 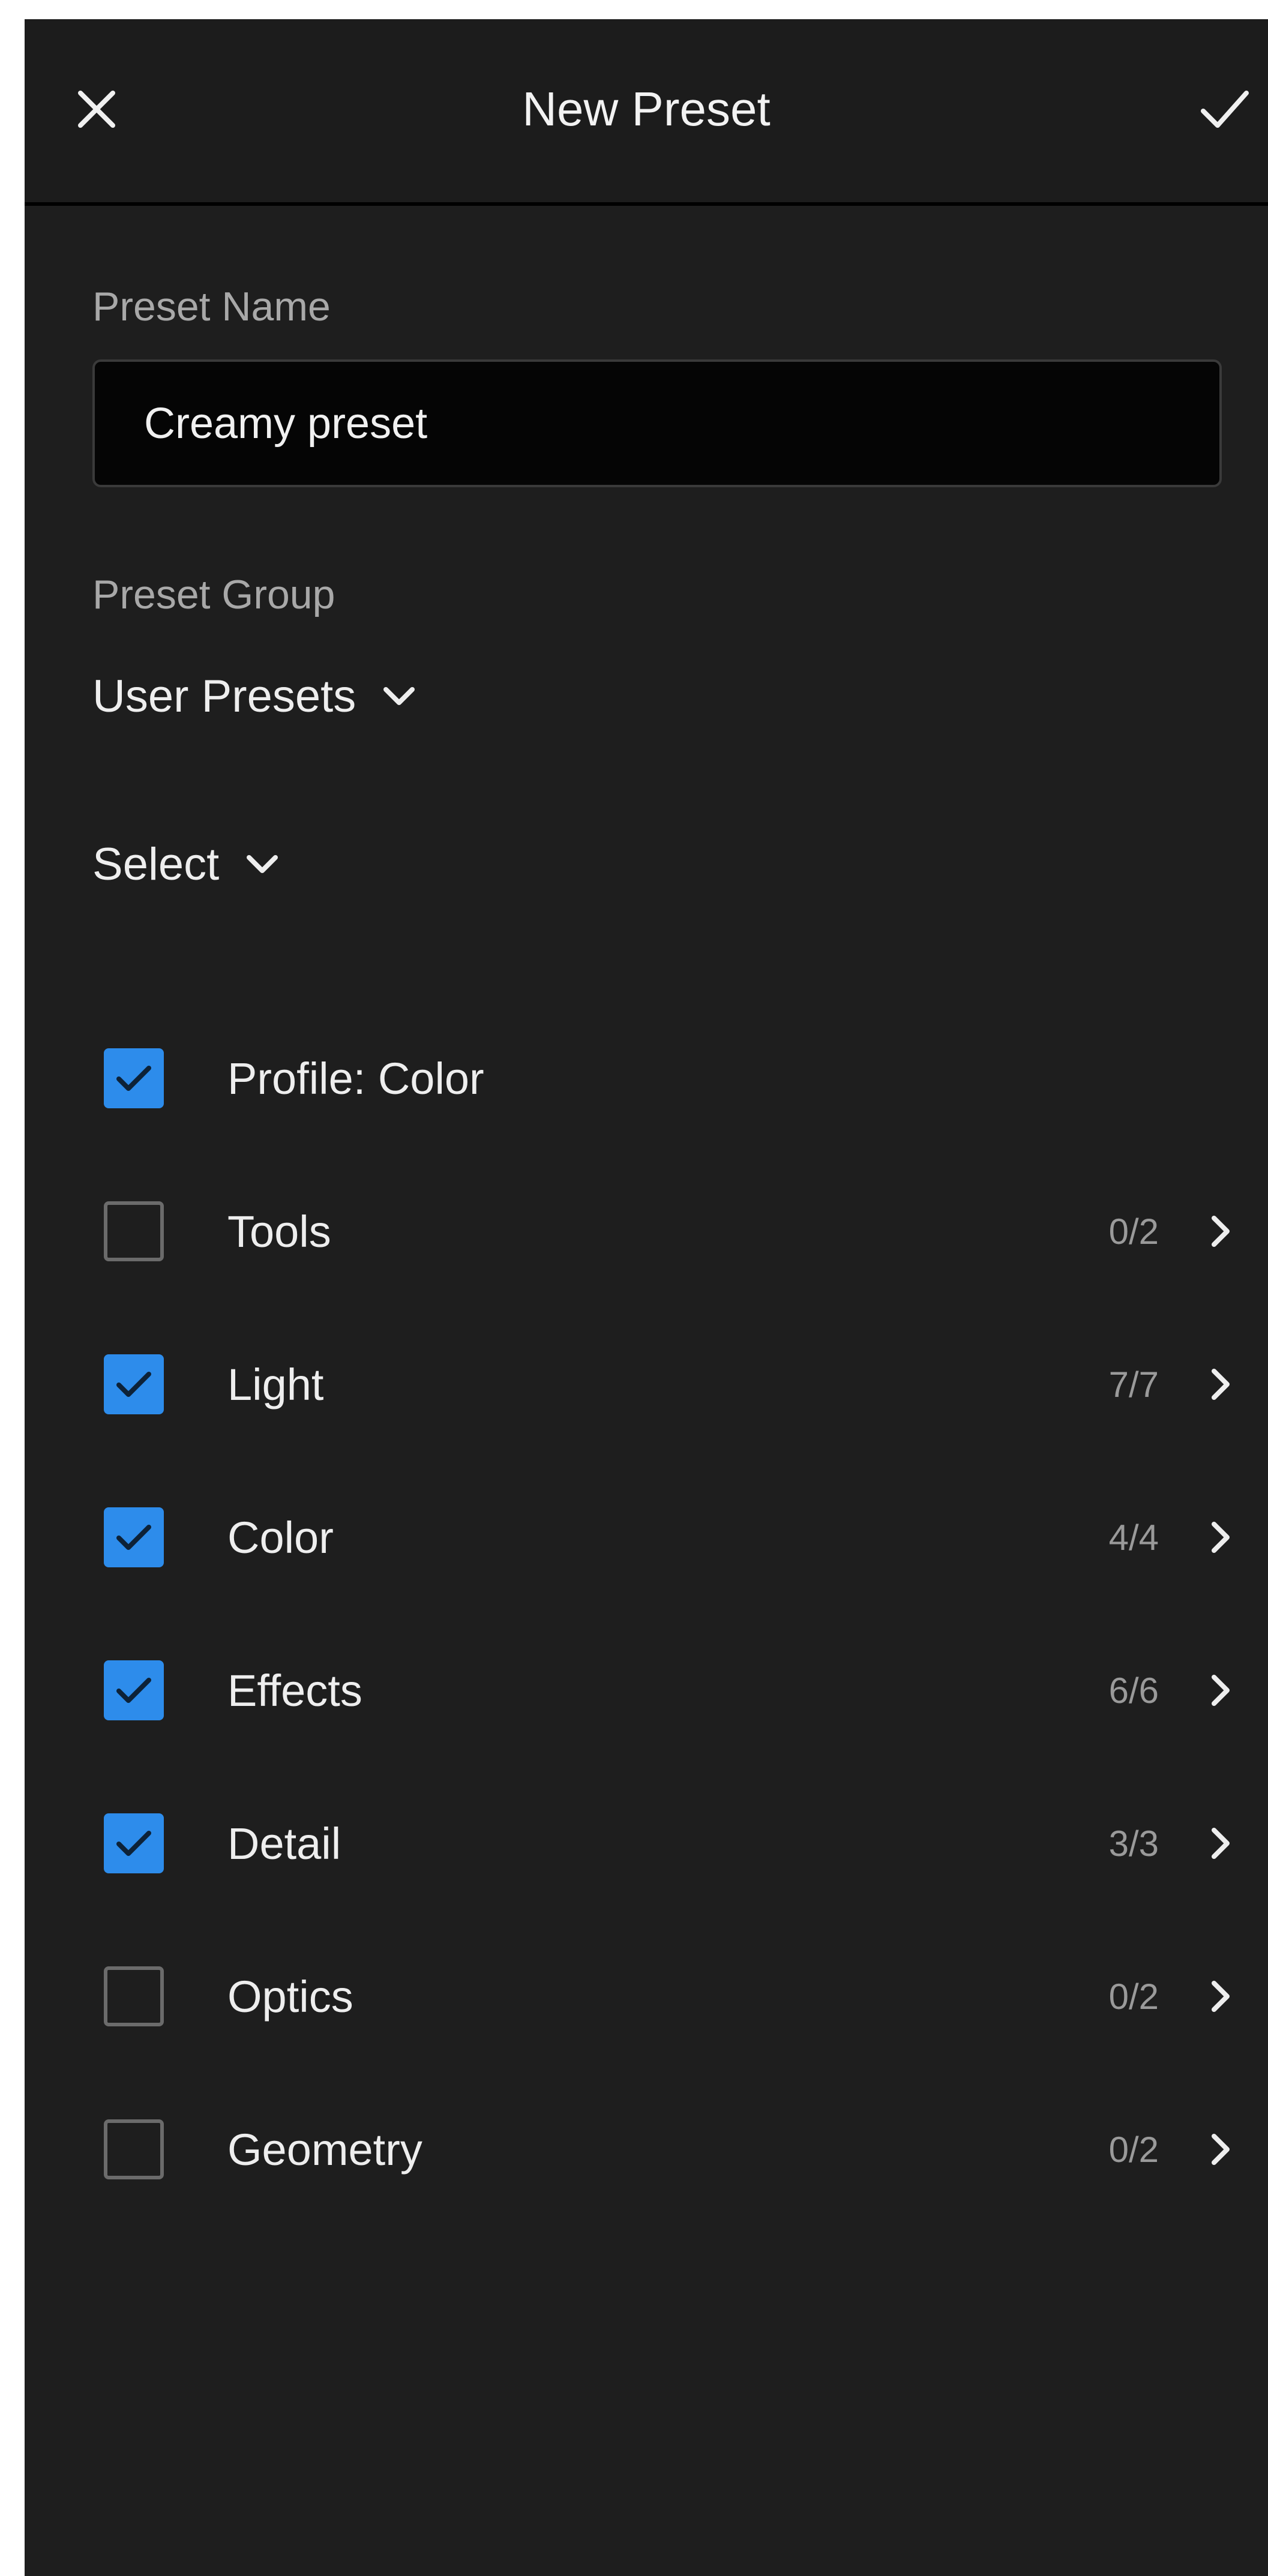 I want to click on setting-label: Color, so click(x=280, y=1537).